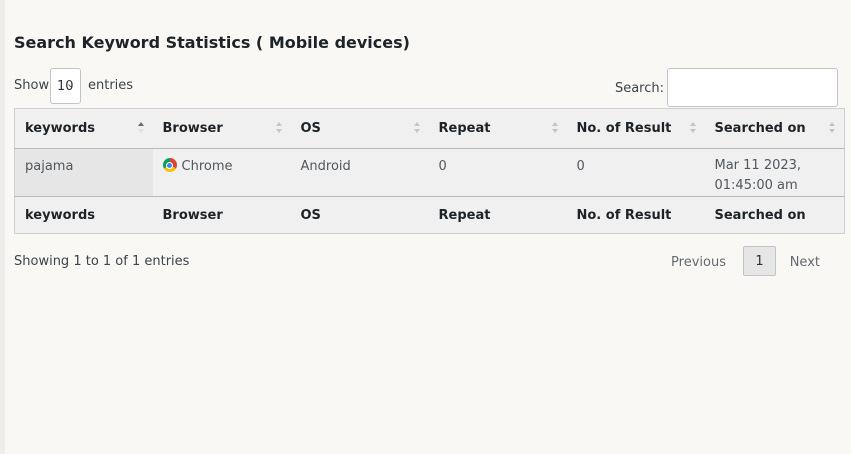 The image size is (851, 454). What do you see at coordinates (141, 128) in the screenshot?
I see `sort-ascending-icon` at bounding box center [141, 128].